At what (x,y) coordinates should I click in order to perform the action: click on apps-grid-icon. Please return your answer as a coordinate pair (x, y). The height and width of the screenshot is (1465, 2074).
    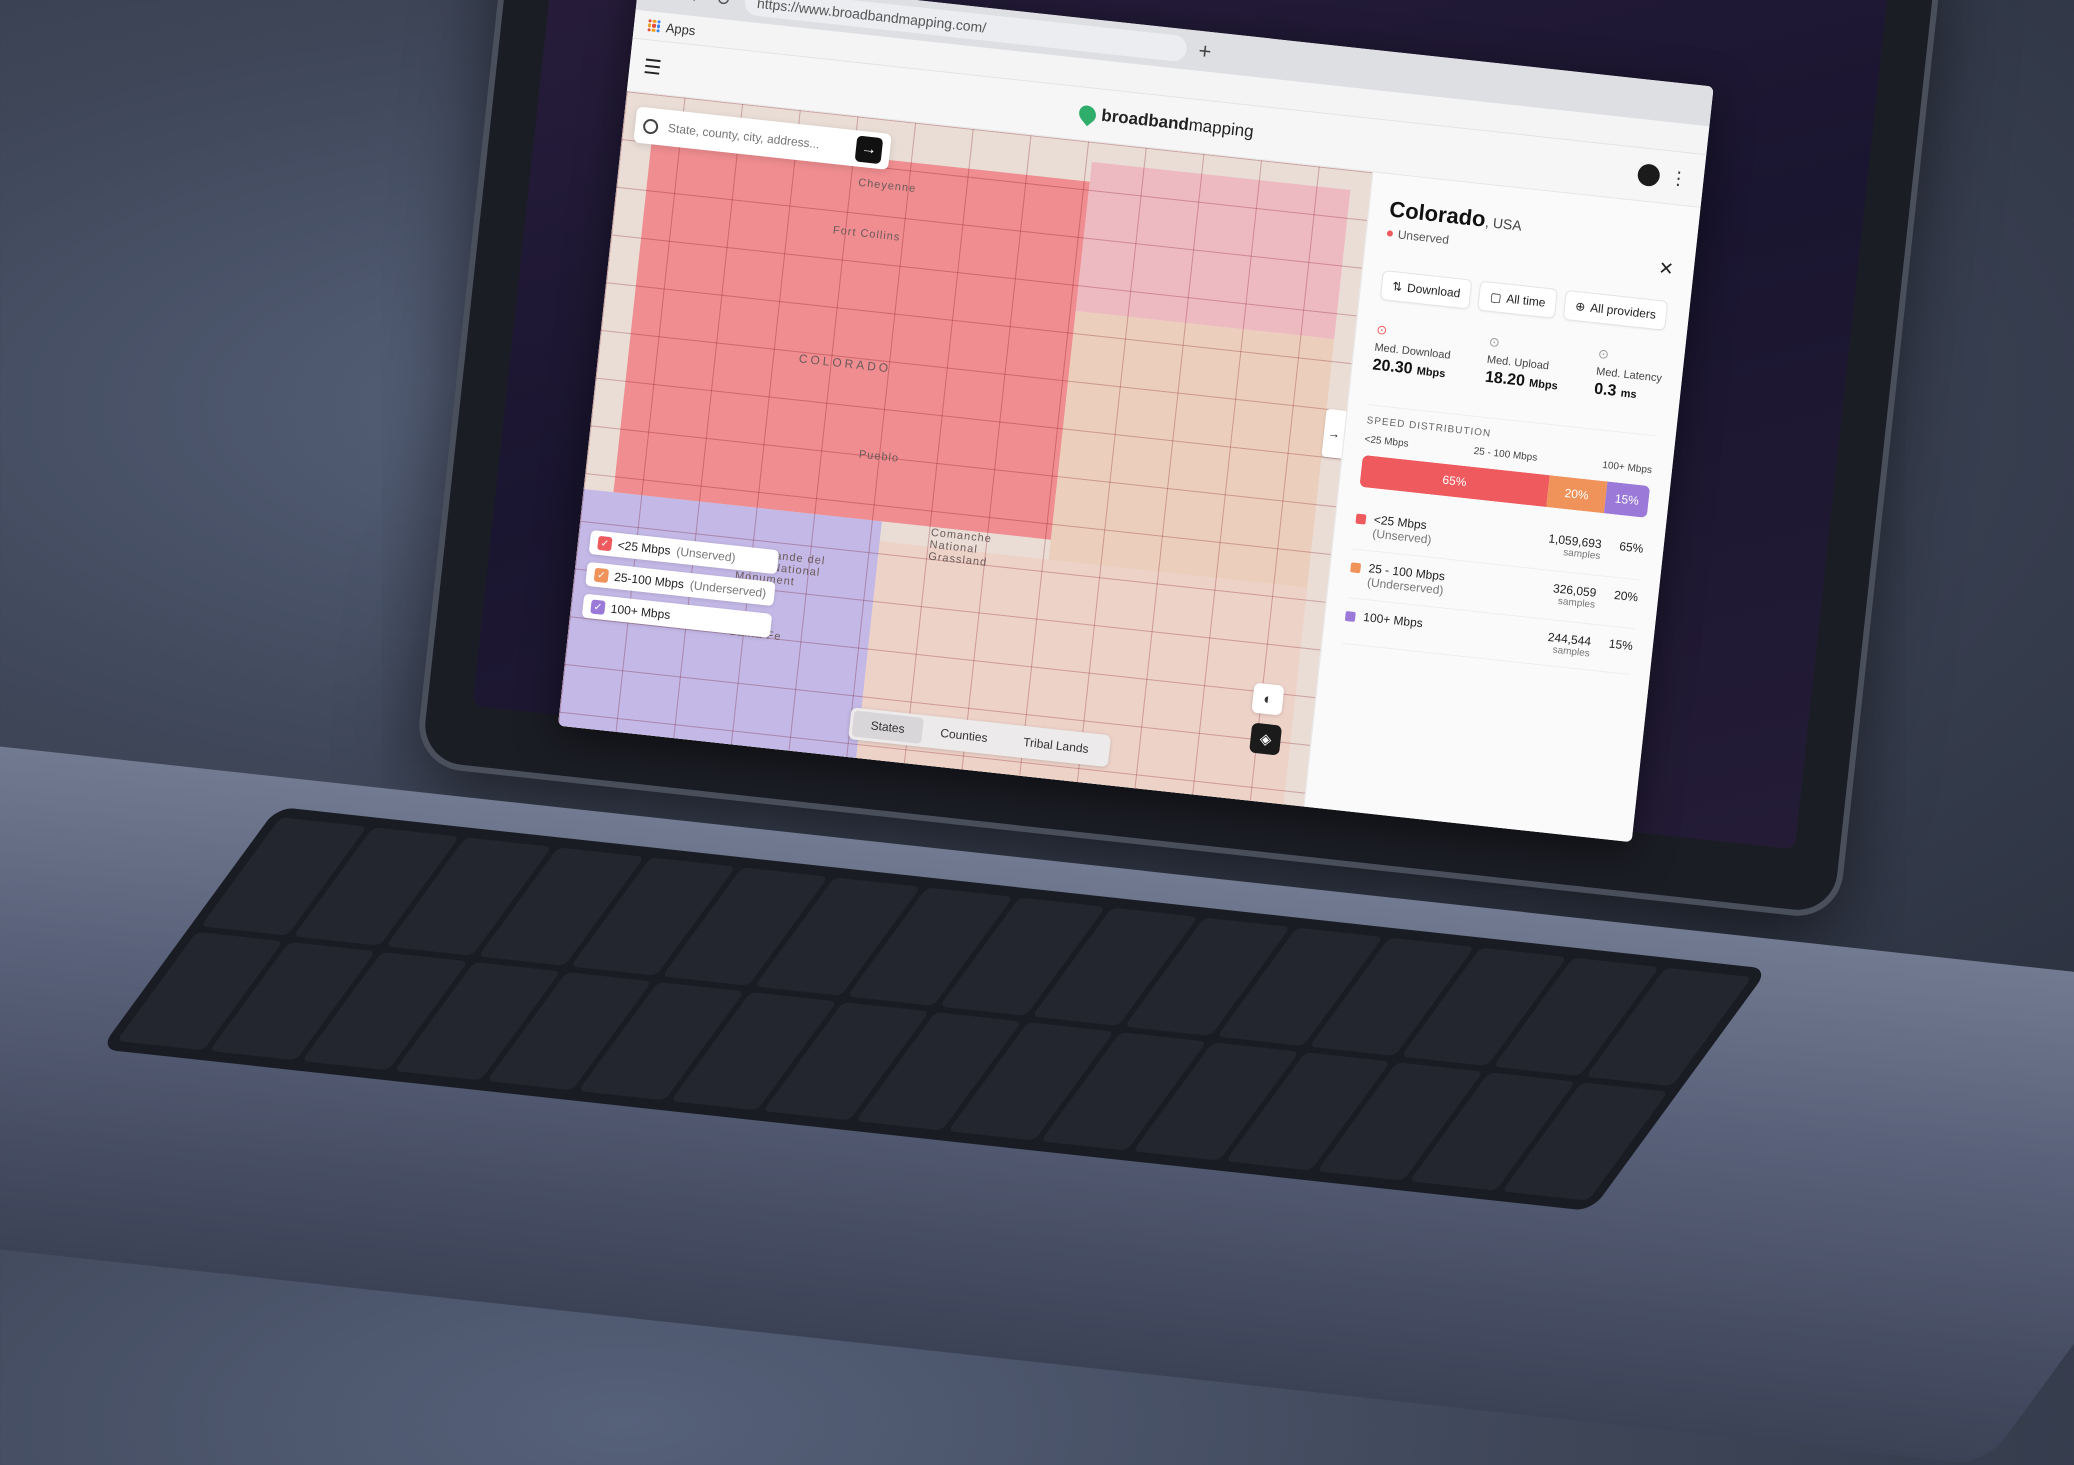
    Looking at the image, I should click on (654, 26).